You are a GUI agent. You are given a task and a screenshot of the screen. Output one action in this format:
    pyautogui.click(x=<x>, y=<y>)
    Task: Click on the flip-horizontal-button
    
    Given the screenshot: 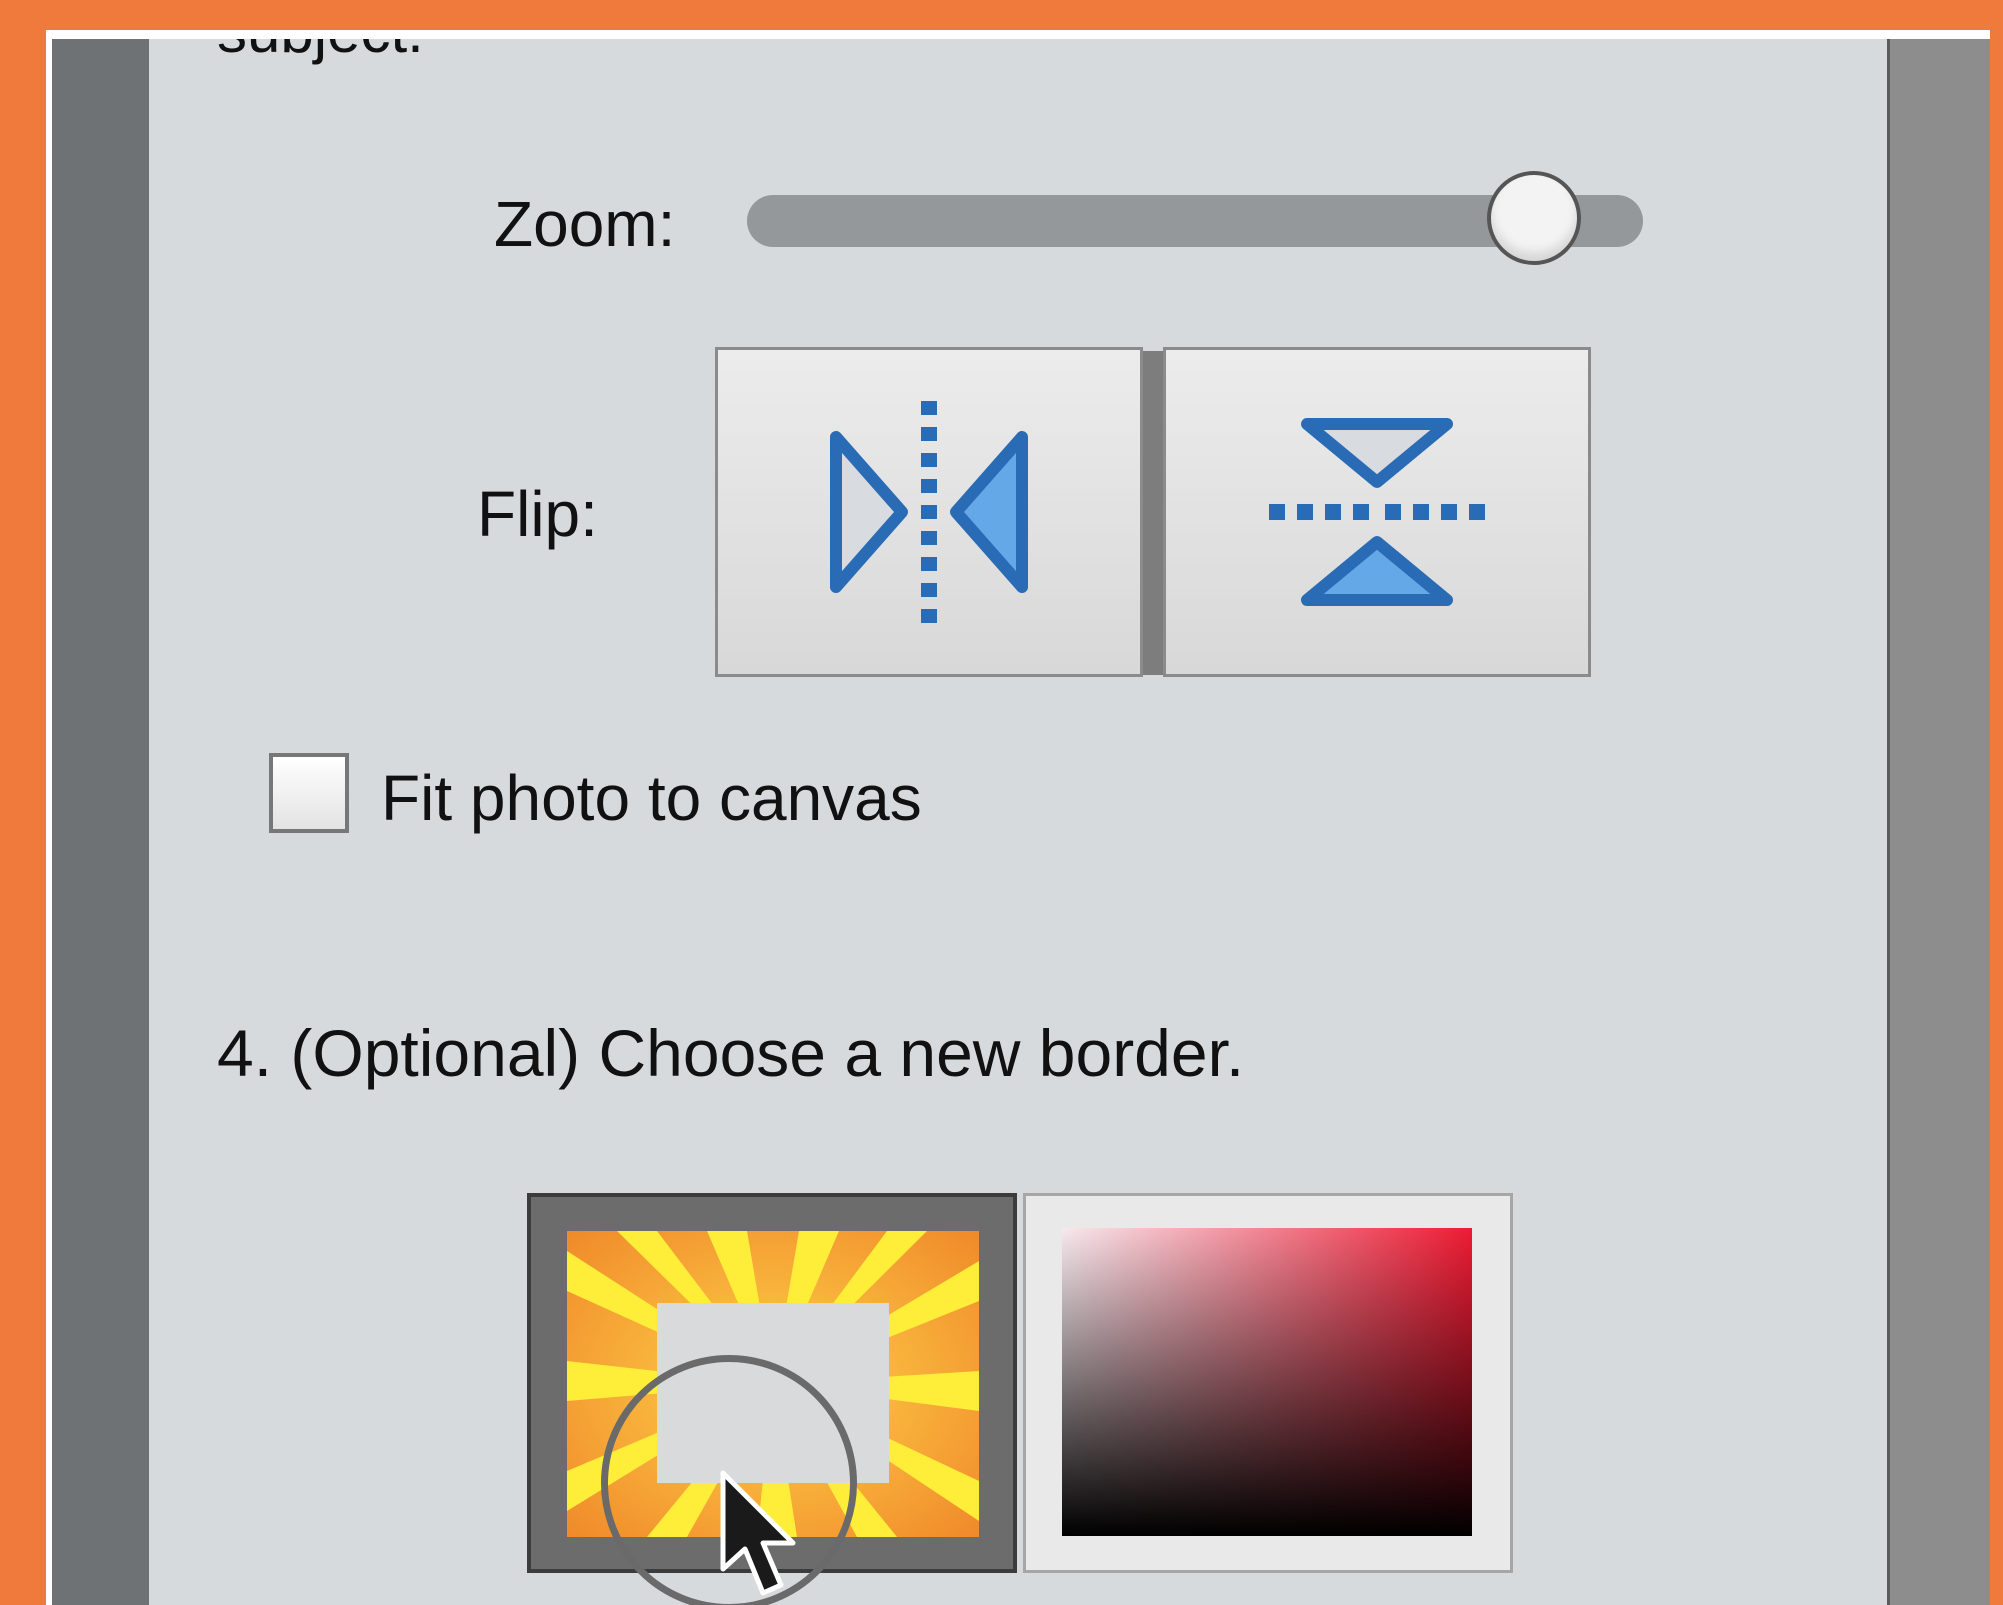 What is the action you would take?
    pyautogui.click(x=929, y=512)
    